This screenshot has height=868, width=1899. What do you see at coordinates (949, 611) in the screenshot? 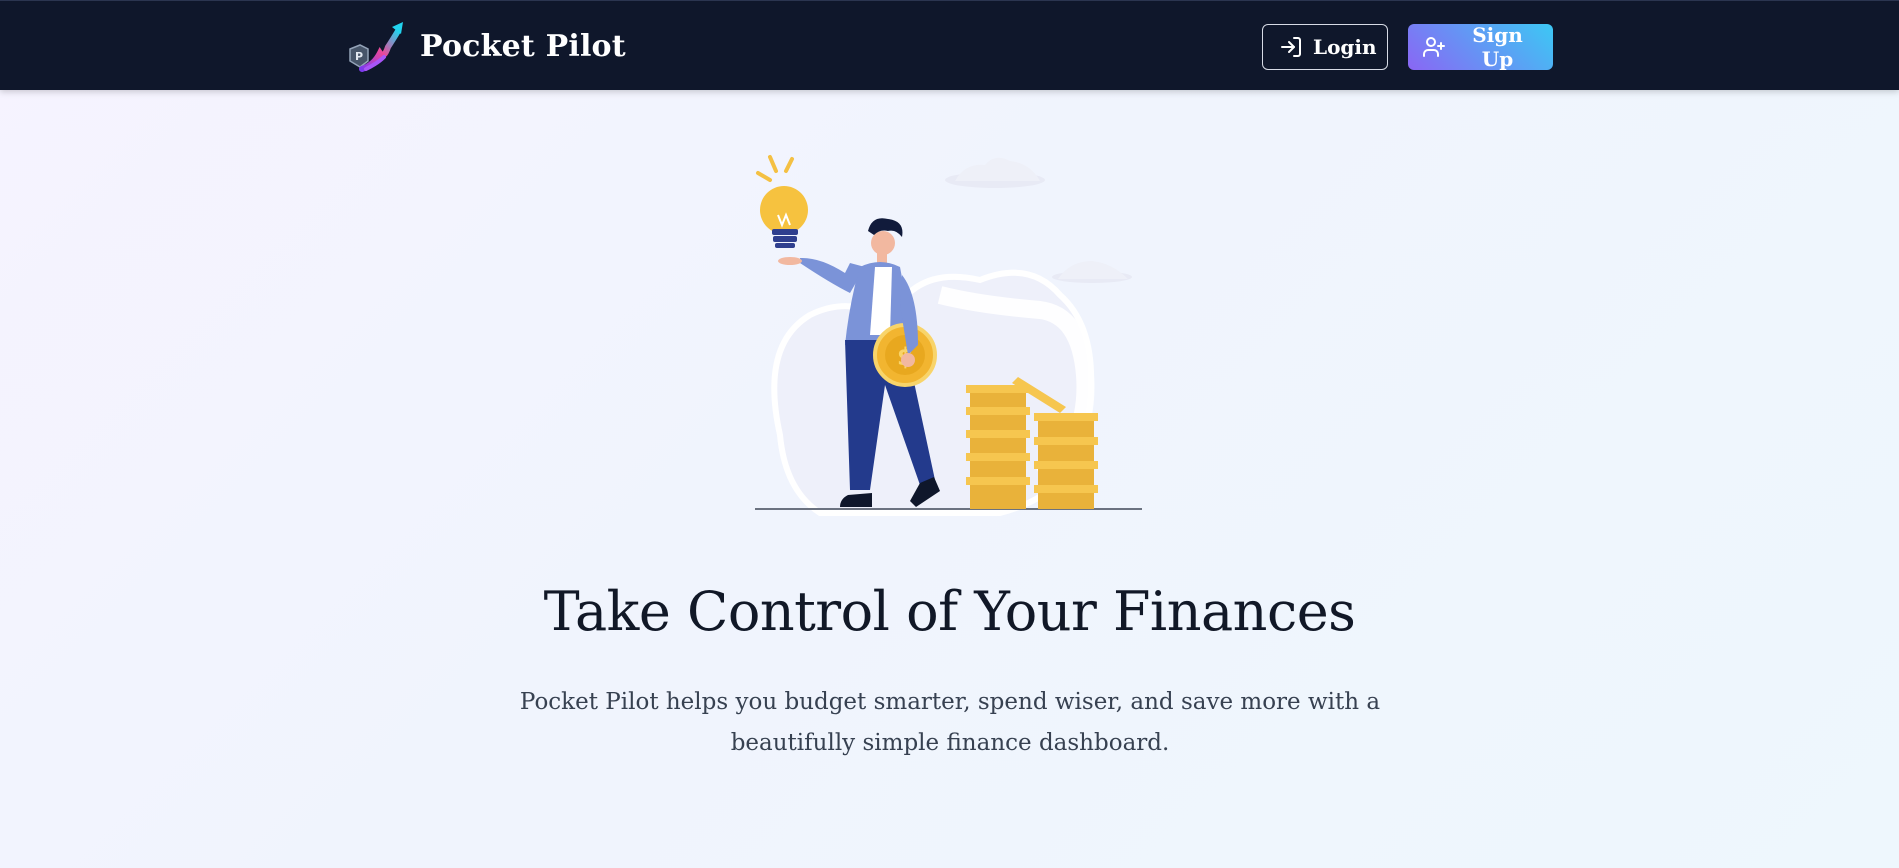
I see `hero-title: Take Control of Your Finances` at bounding box center [949, 611].